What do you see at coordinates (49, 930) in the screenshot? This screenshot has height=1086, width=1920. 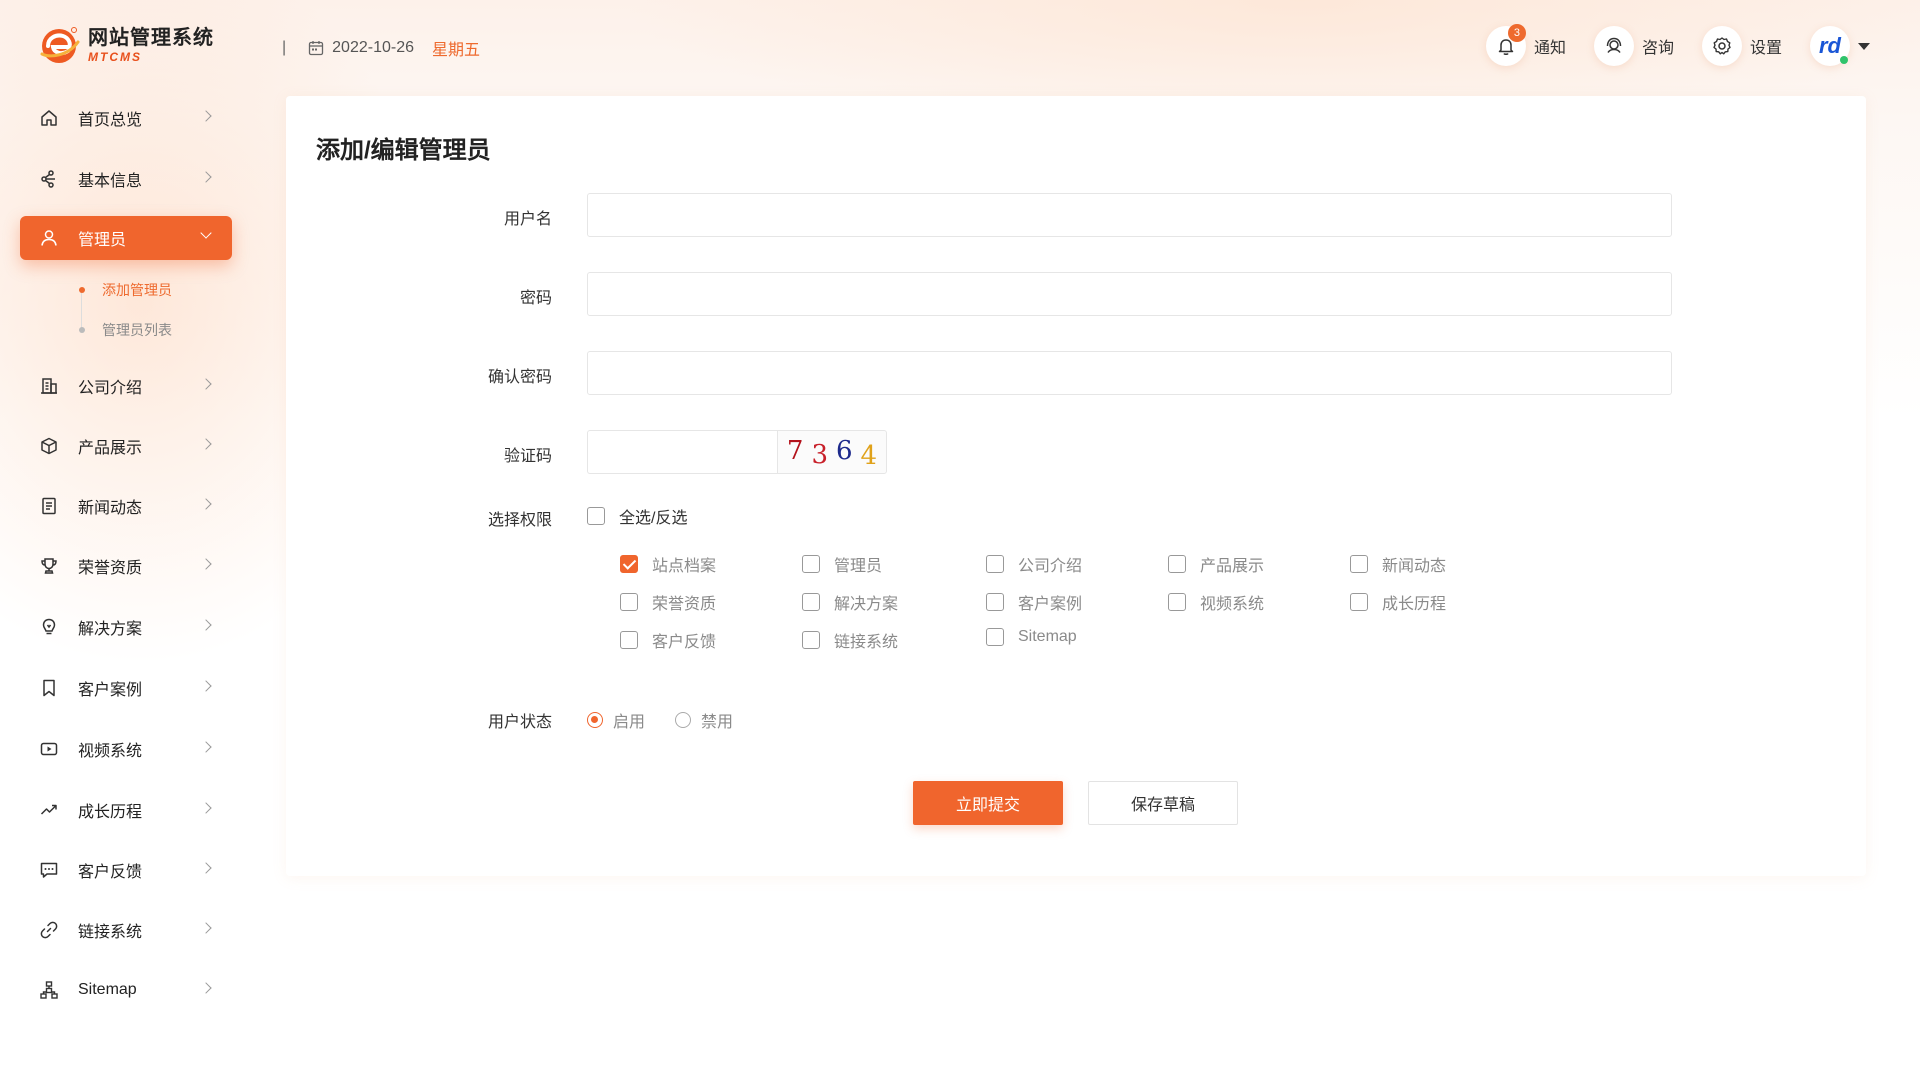 I see `link-icon` at bounding box center [49, 930].